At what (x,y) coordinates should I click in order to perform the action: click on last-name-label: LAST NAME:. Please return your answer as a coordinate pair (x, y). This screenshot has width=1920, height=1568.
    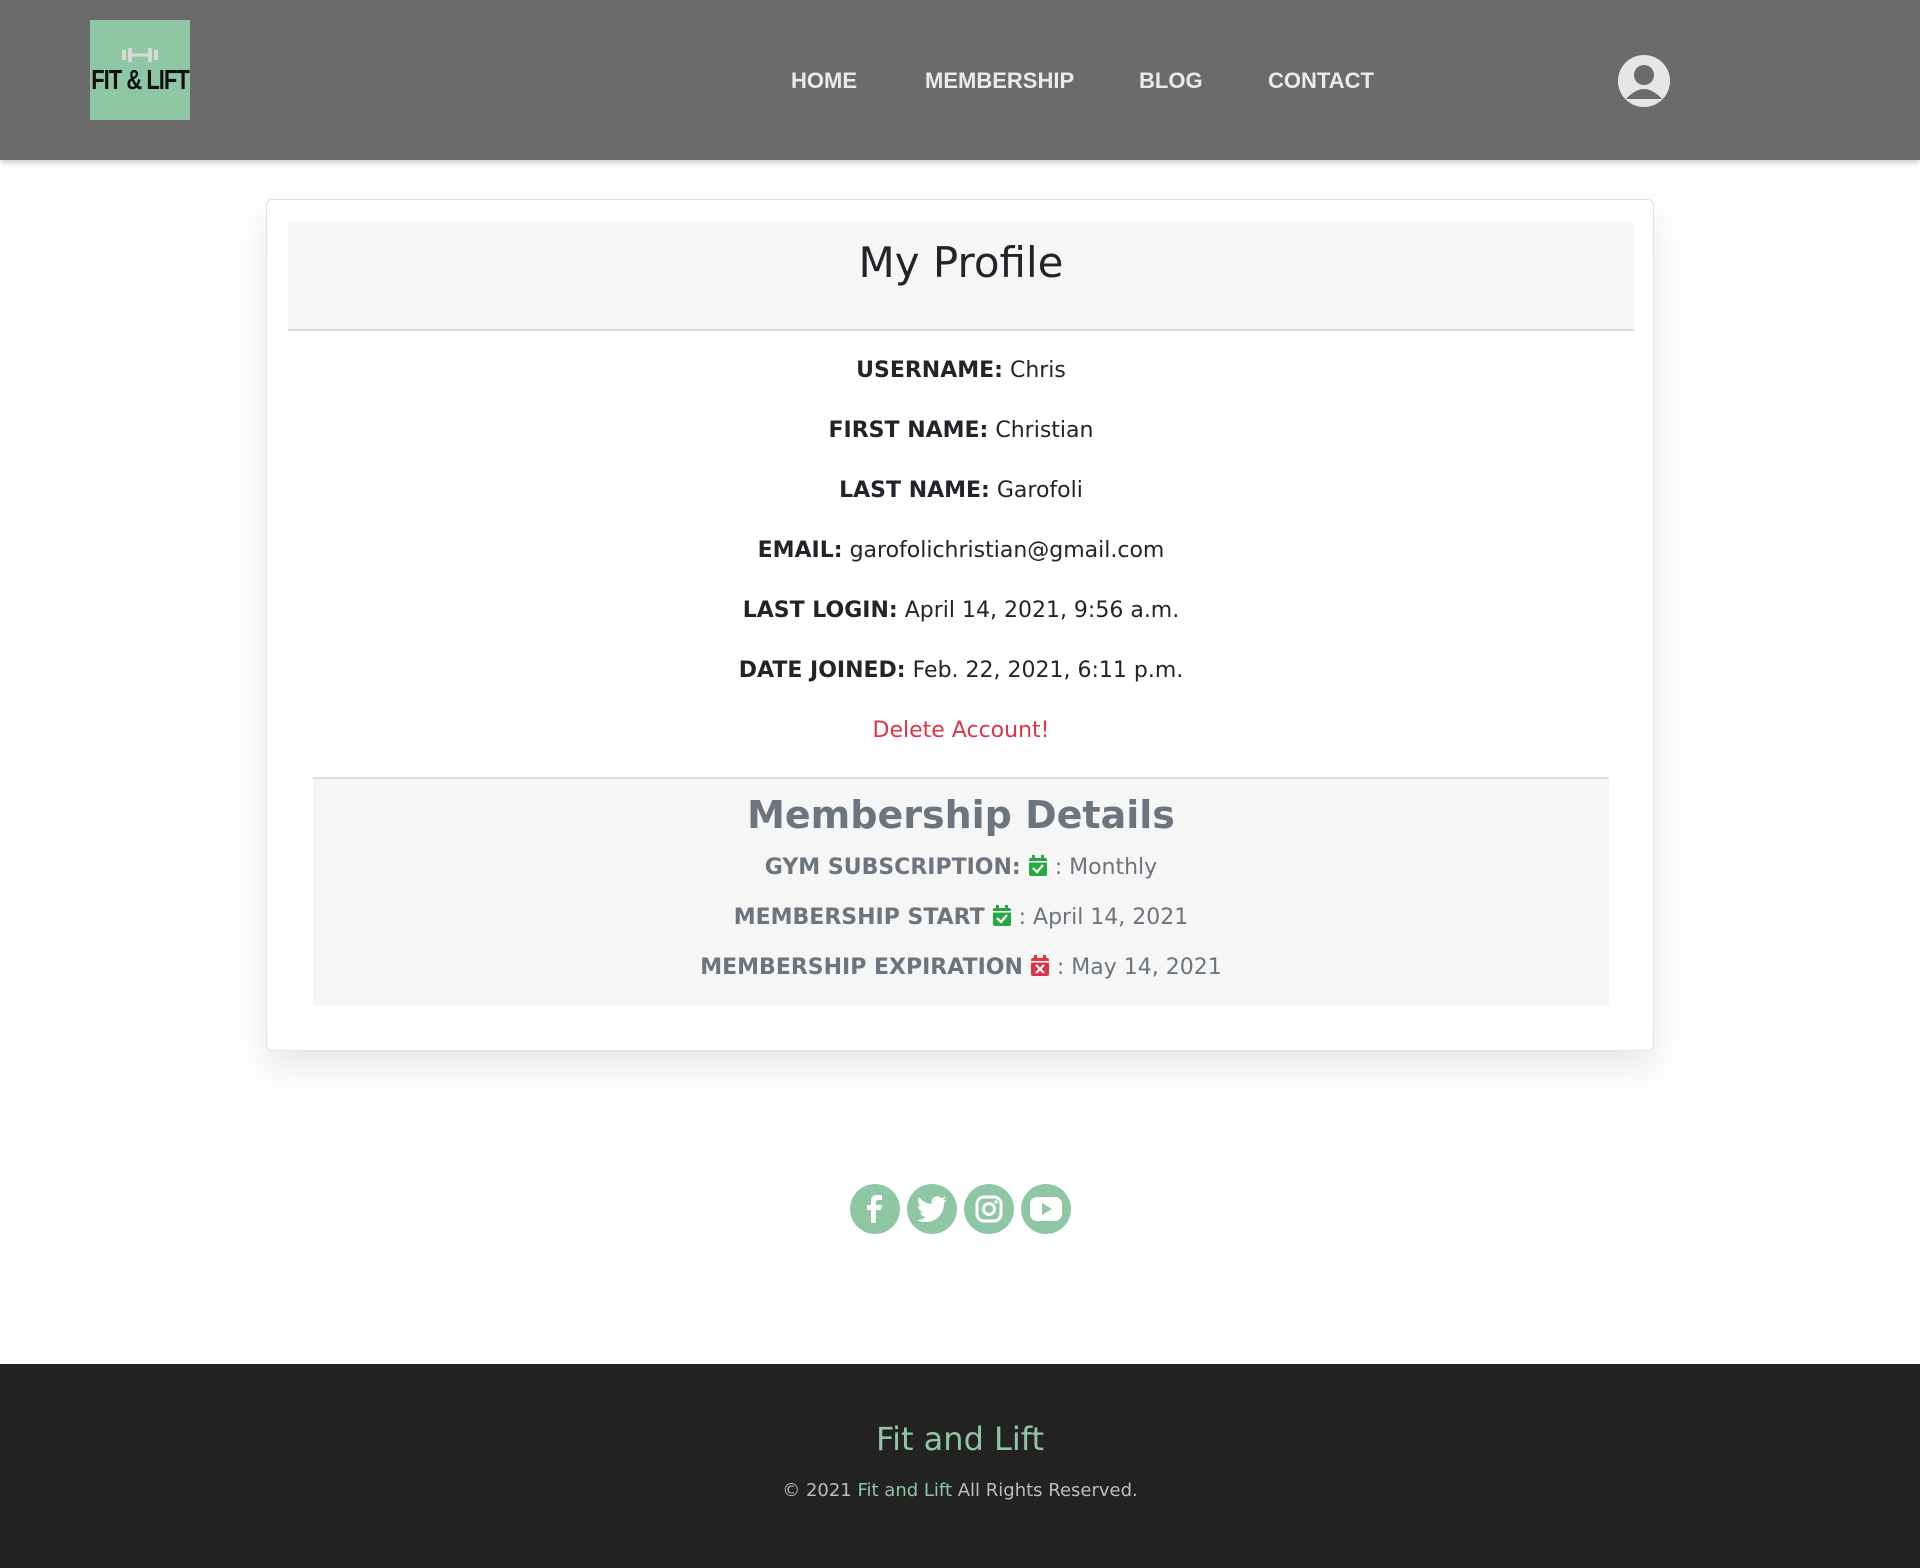
    Looking at the image, I should click on (914, 490).